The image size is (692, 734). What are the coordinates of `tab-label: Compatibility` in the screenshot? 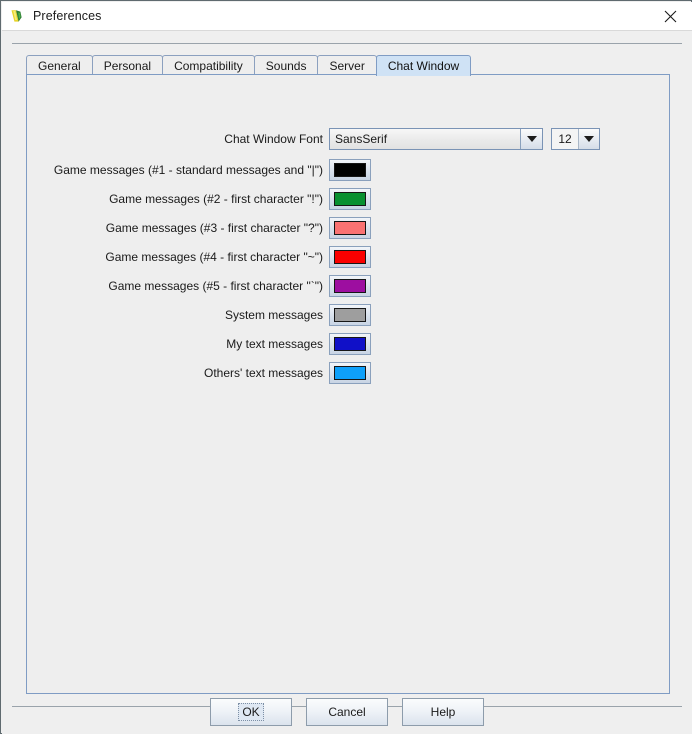 It's located at (208, 66).